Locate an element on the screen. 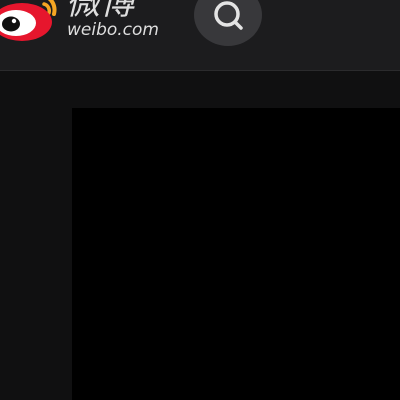 This screenshot has height=400, width=400. search-icon is located at coordinates (228, 15).